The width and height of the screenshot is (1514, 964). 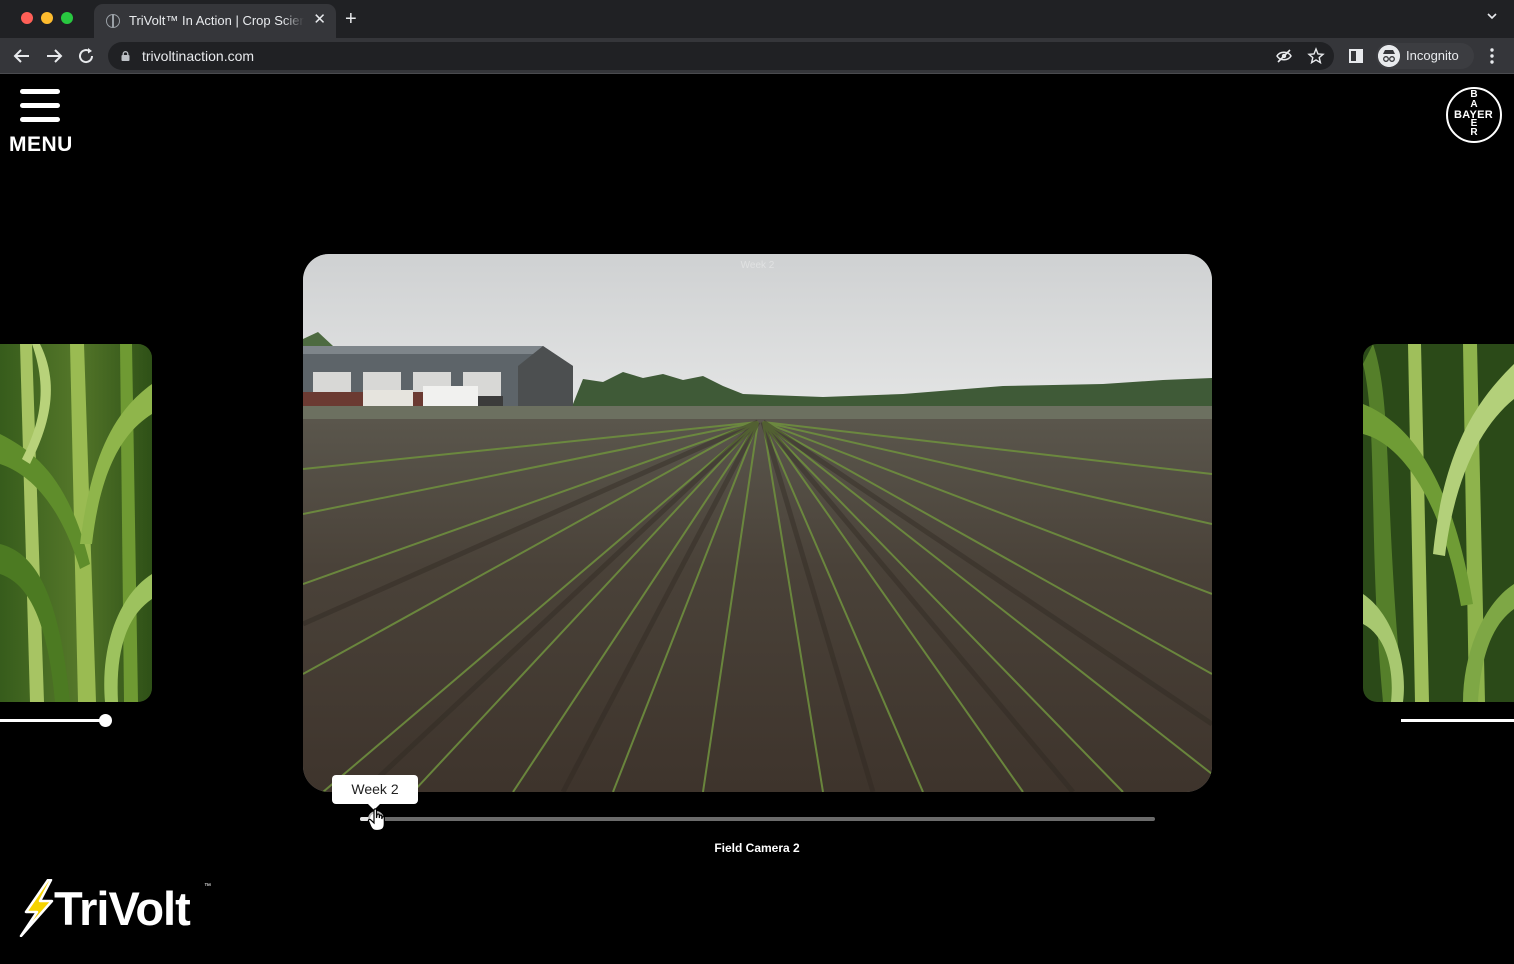 I want to click on side-panel-icon, so click(x=1356, y=56).